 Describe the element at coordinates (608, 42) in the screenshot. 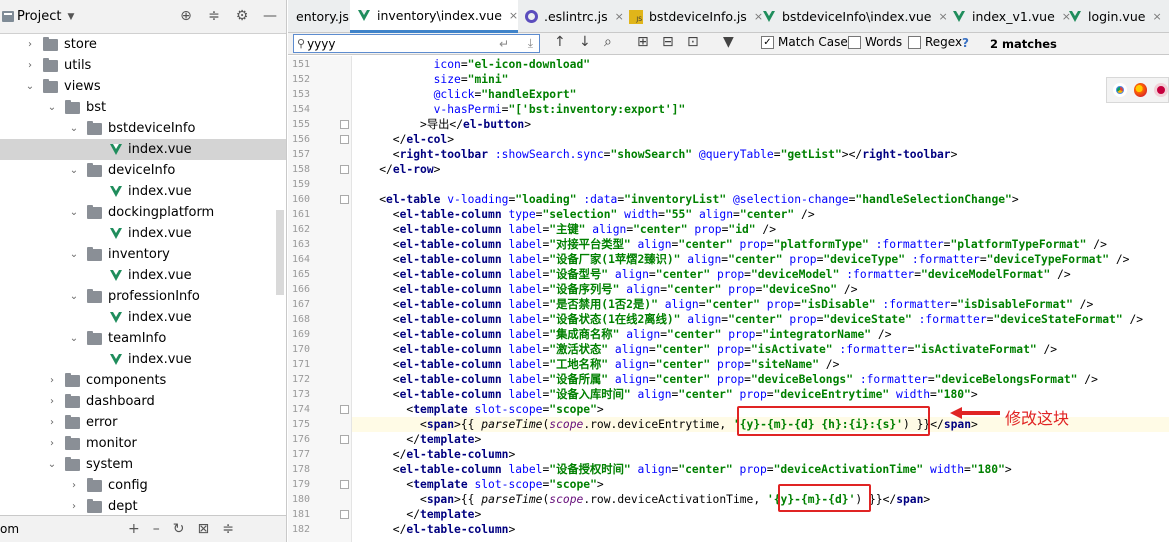

I see `find-all-icon: ⌕` at that location.